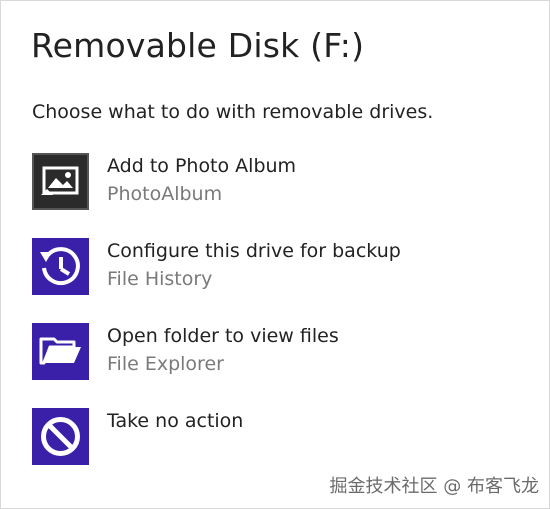 This screenshot has width=550, height=509. Describe the element at coordinates (165, 194) in the screenshot. I see `option-sublabel: PhotoAlbum` at that location.